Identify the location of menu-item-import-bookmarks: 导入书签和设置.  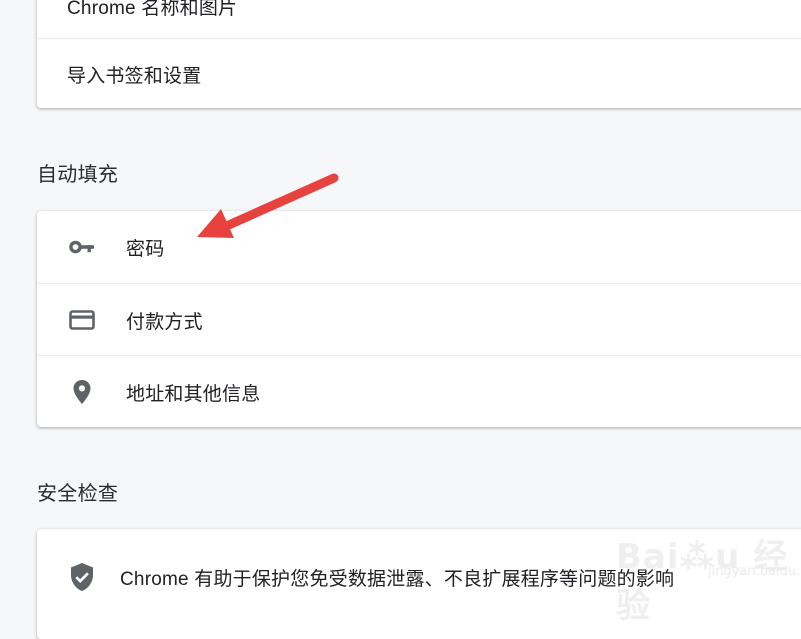
(419, 73).